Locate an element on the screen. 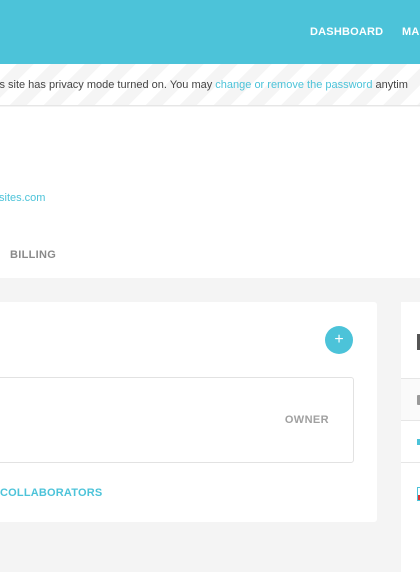  side-panel is located at coordinates (410, 437).